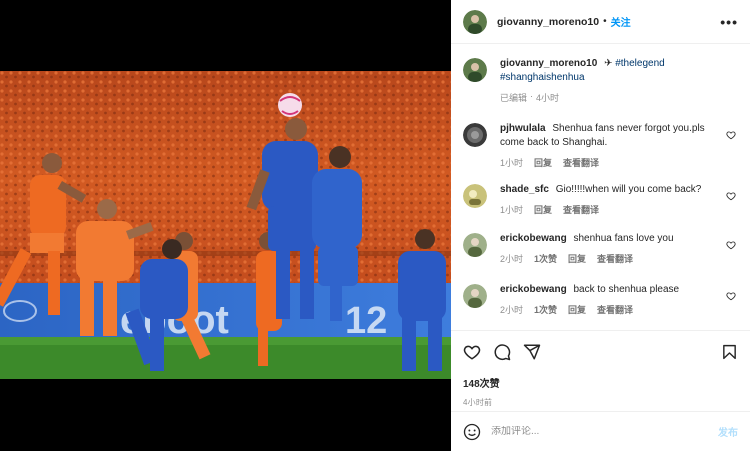 The image size is (750, 451). What do you see at coordinates (729, 352) in the screenshot?
I see `save-bookmark-icon` at bounding box center [729, 352].